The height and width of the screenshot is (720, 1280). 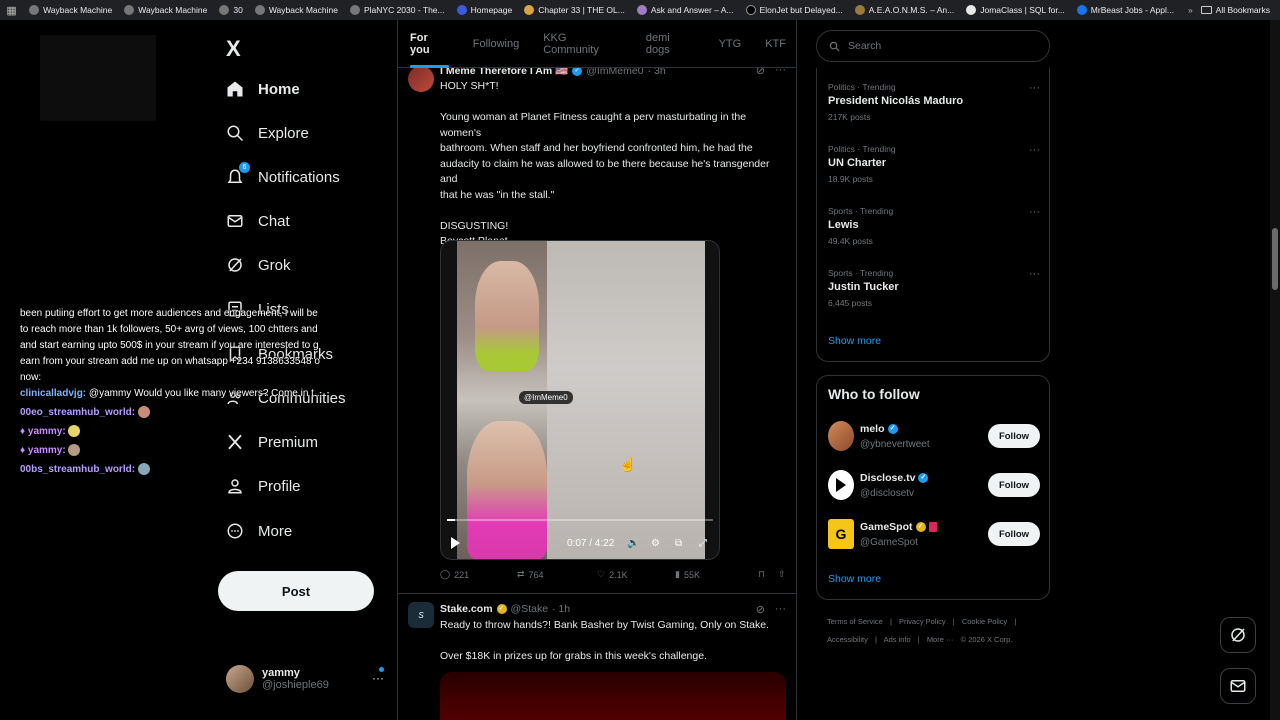 I want to click on reply-button: ◯ 221, so click(x=478, y=574).